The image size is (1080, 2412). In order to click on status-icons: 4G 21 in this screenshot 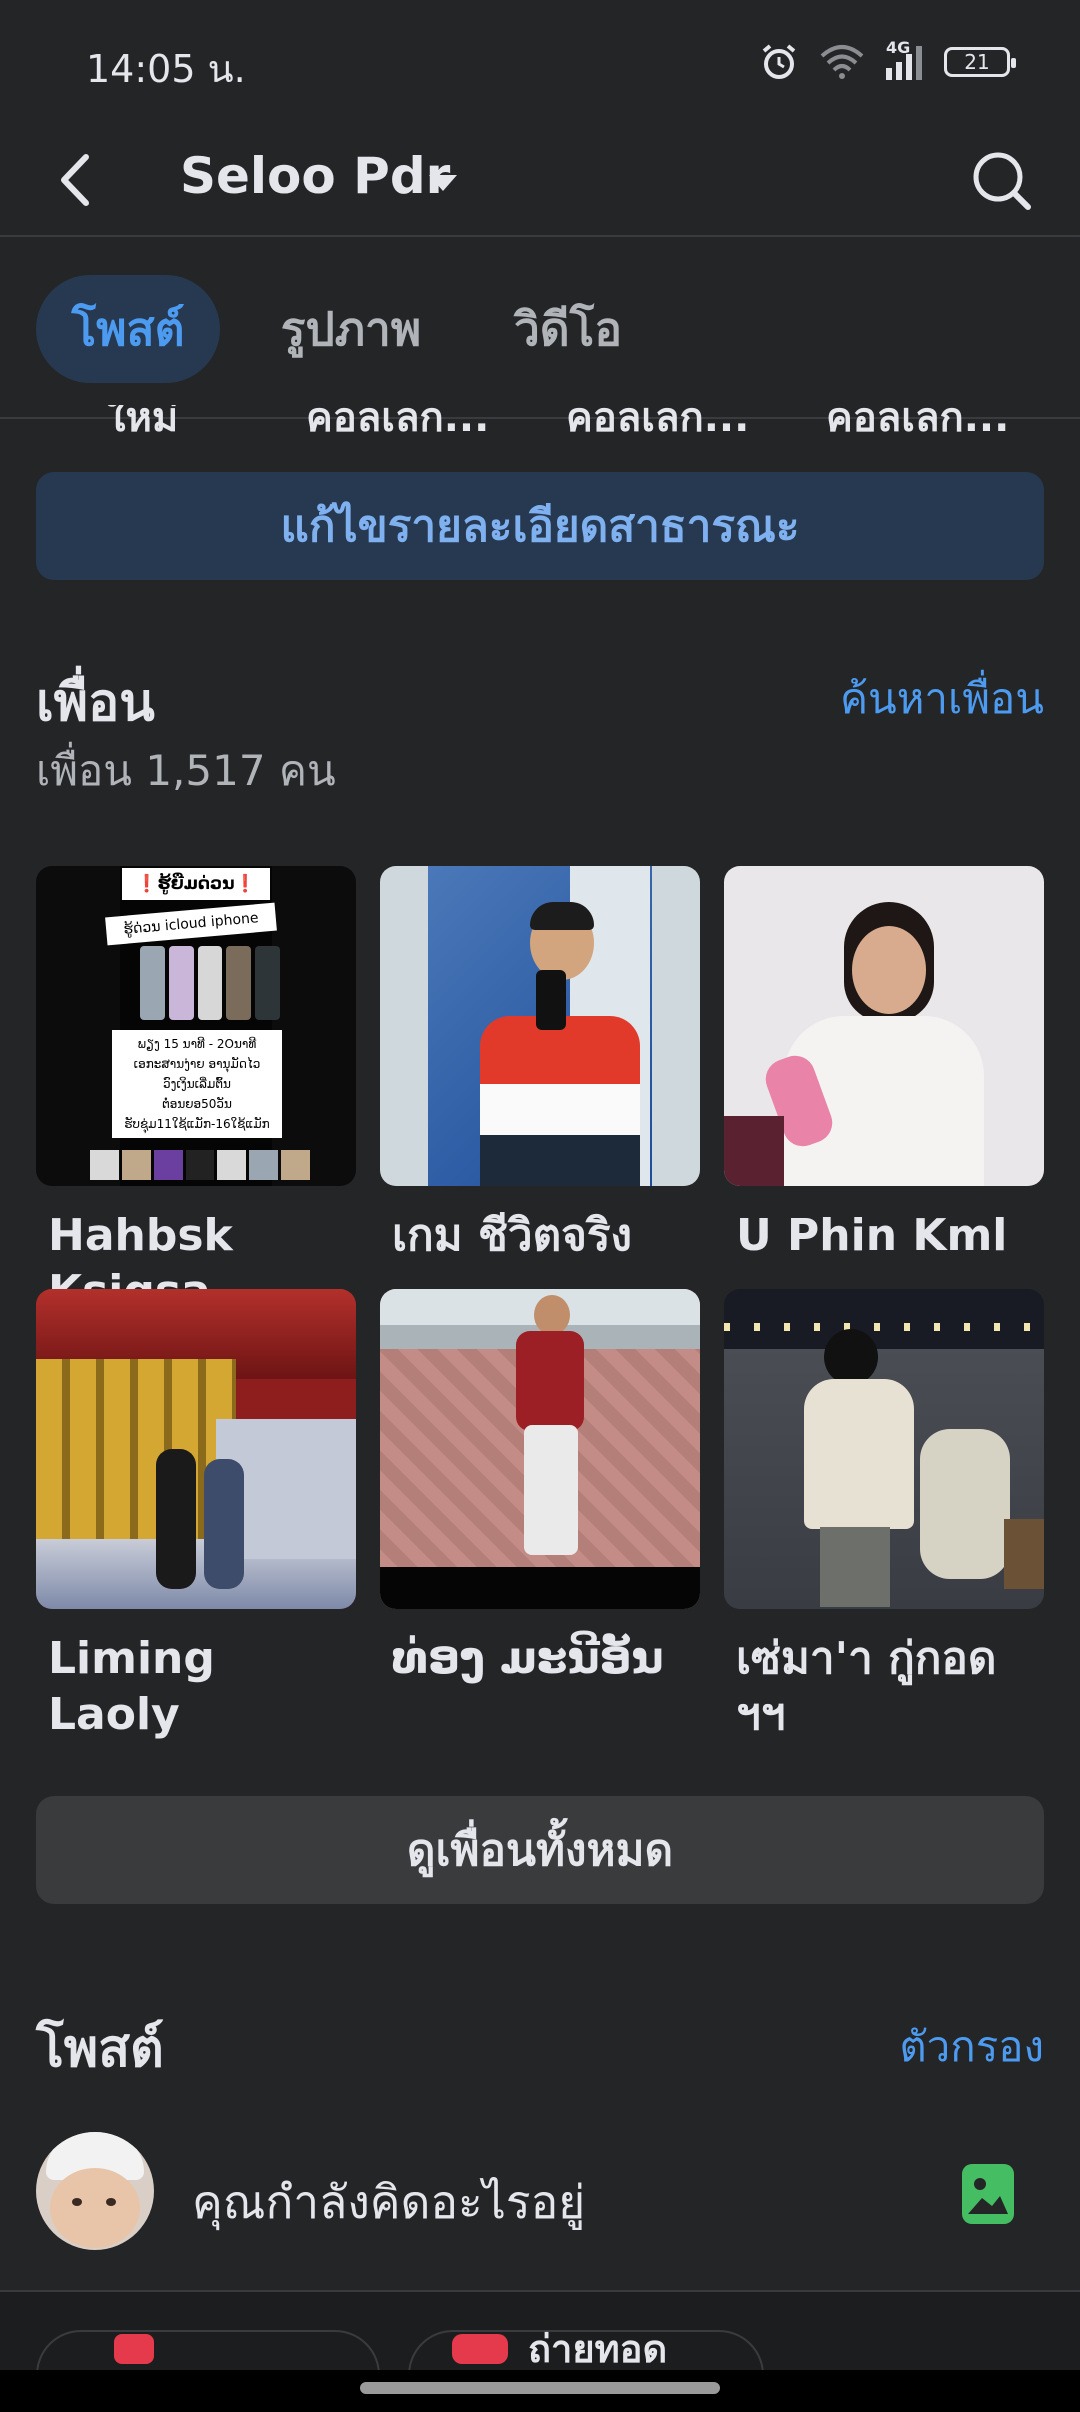, I will do `click(888, 61)`.